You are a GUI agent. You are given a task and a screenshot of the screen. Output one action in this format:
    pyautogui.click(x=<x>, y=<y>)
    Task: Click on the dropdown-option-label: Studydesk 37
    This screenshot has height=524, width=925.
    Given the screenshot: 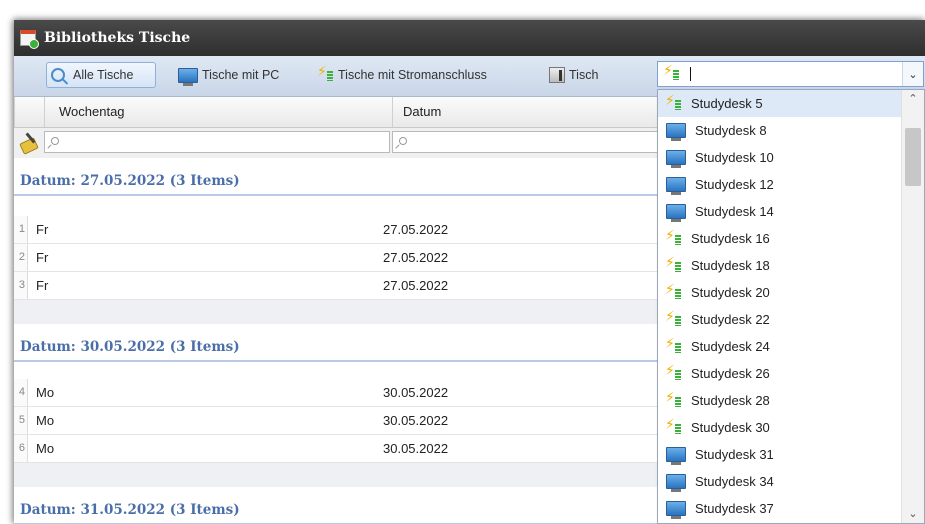 What is the action you would take?
    pyautogui.click(x=734, y=508)
    